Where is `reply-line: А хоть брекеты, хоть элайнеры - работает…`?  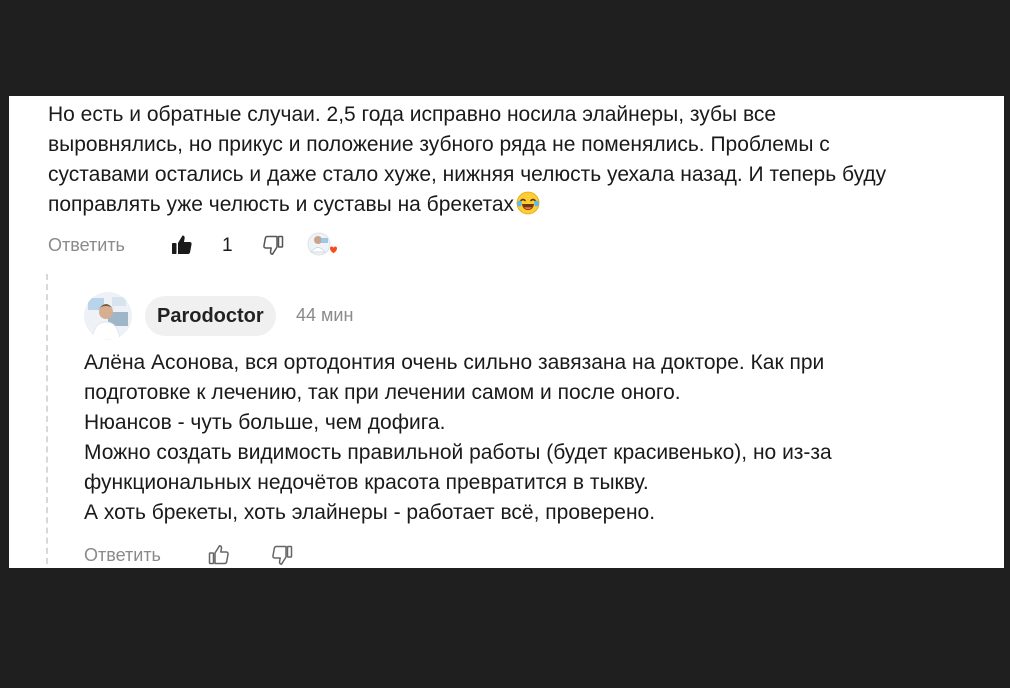 reply-line: А хоть брекеты, хоть элайнеры - работает… is located at coordinates (370, 512).